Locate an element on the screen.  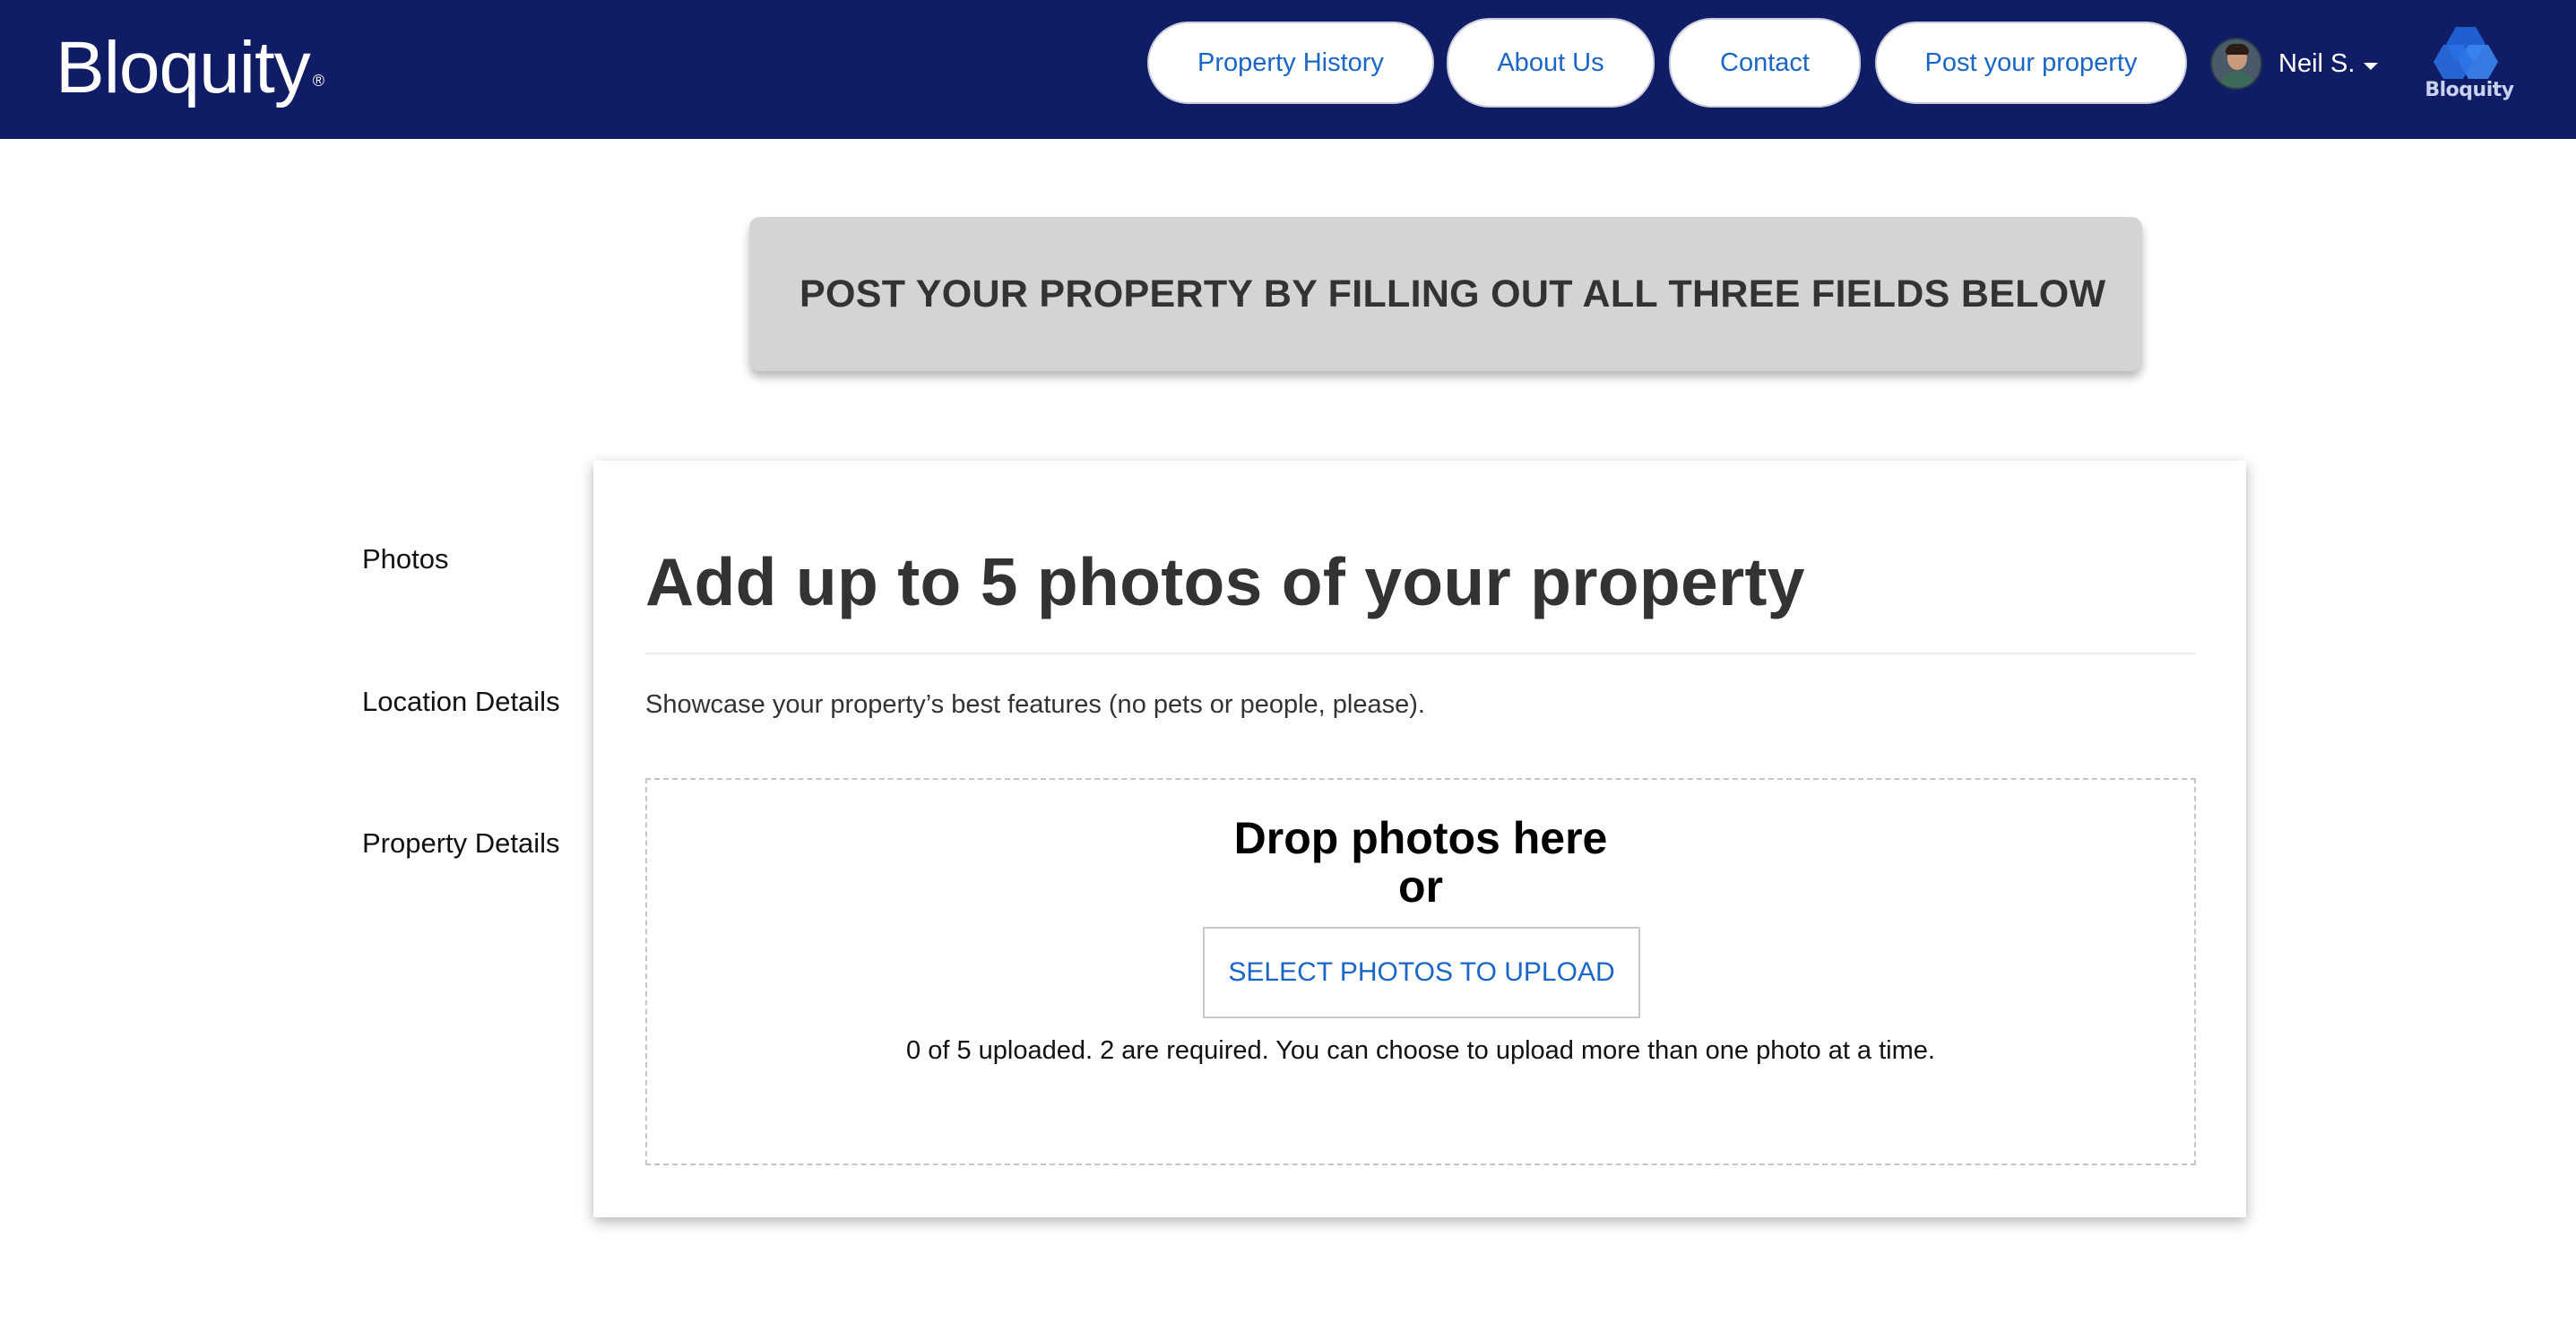
step-property-details: Property Details is located at coordinates (461, 843).